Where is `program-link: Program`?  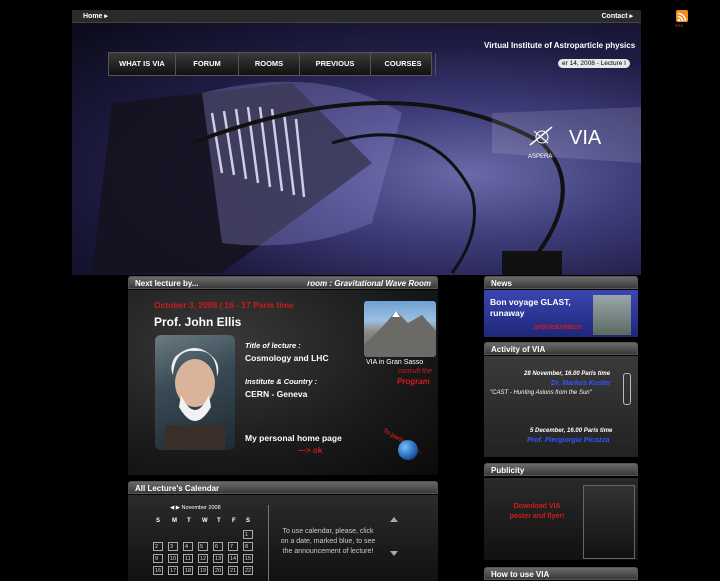
program-link: Program is located at coordinates (413, 381).